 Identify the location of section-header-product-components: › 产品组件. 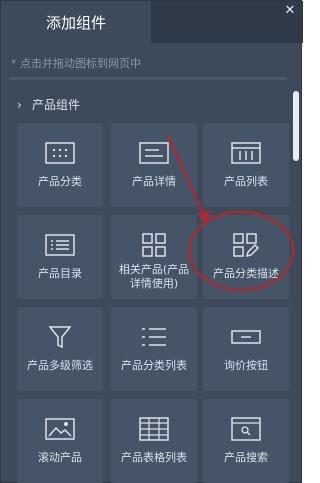
(48, 104).